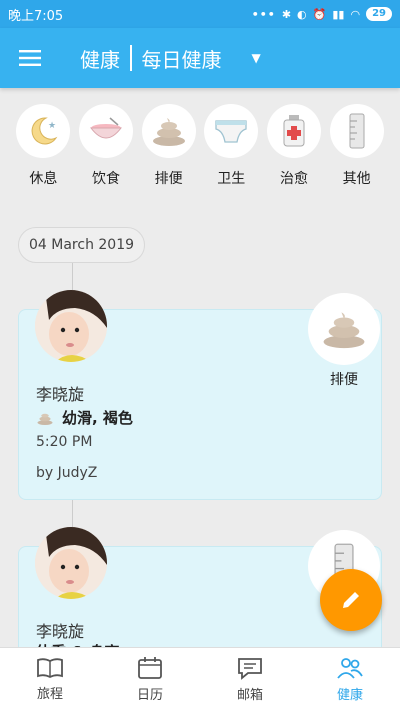  I want to click on nav-health: 健康, so click(350, 679).